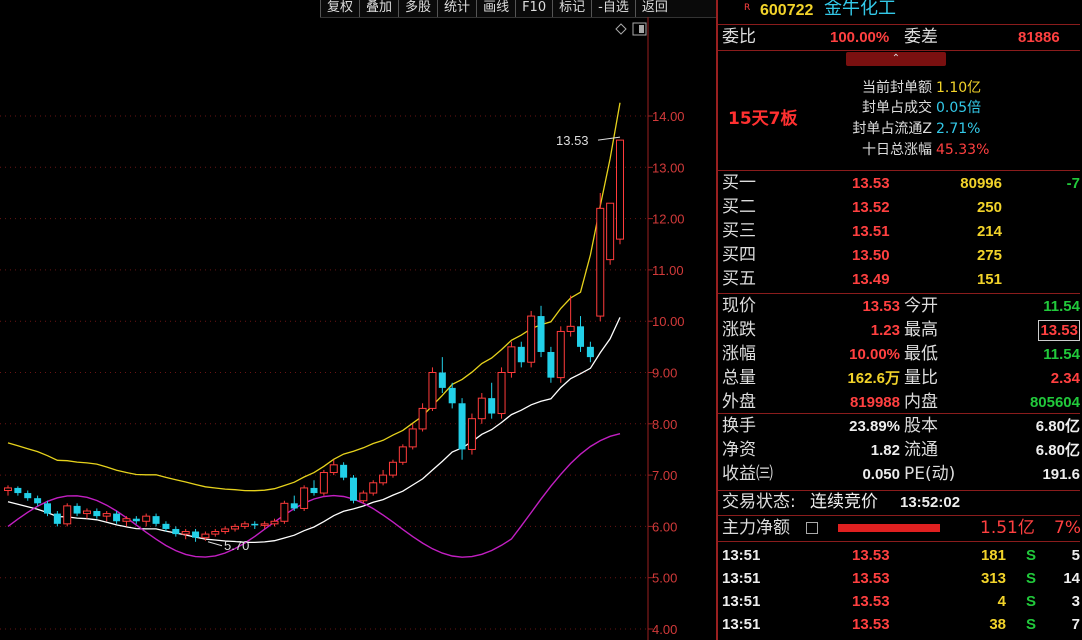 This screenshot has height=640, width=1082. Describe the element at coordinates (896, 59) in the screenshot. I see `collapse-button: ⌃` at that location.